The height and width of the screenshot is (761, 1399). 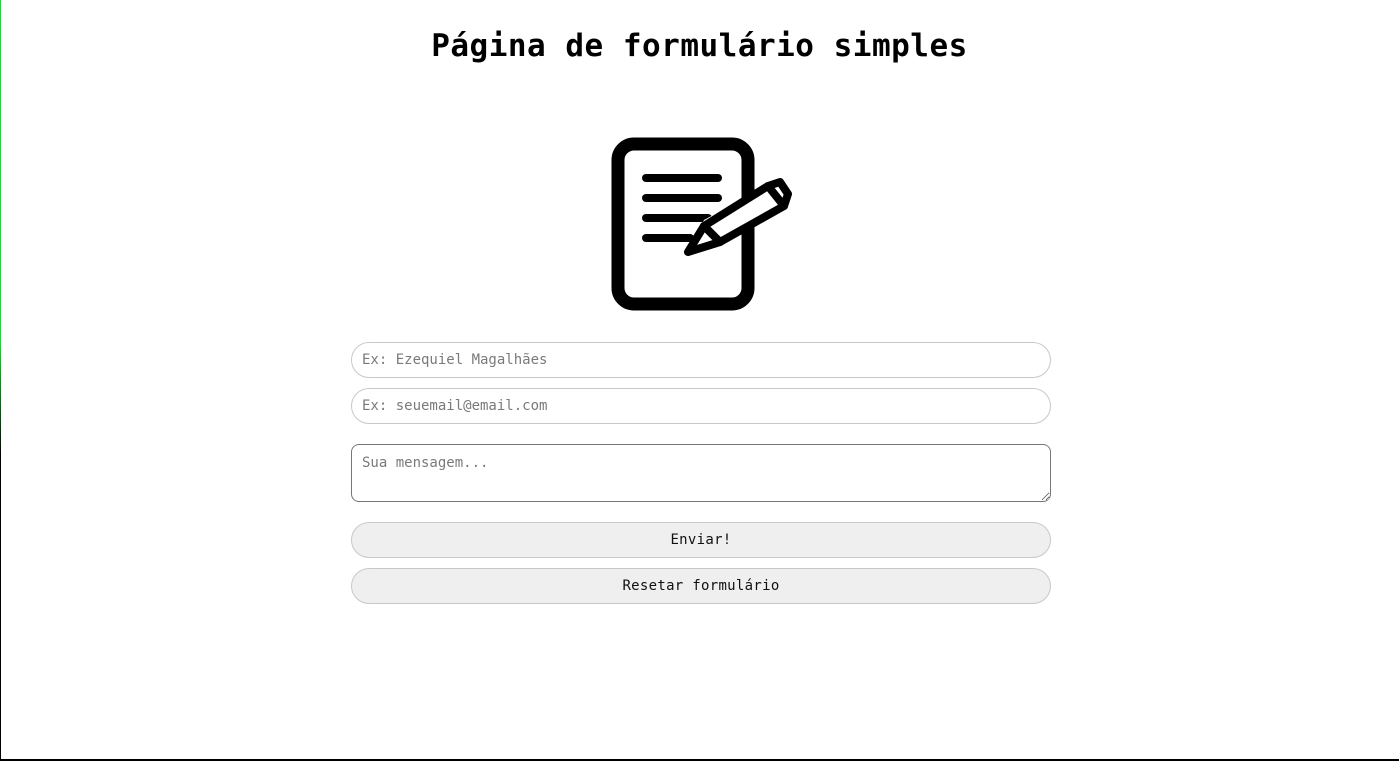 I want to click on window-left-edge, so click(x=0, y=380).